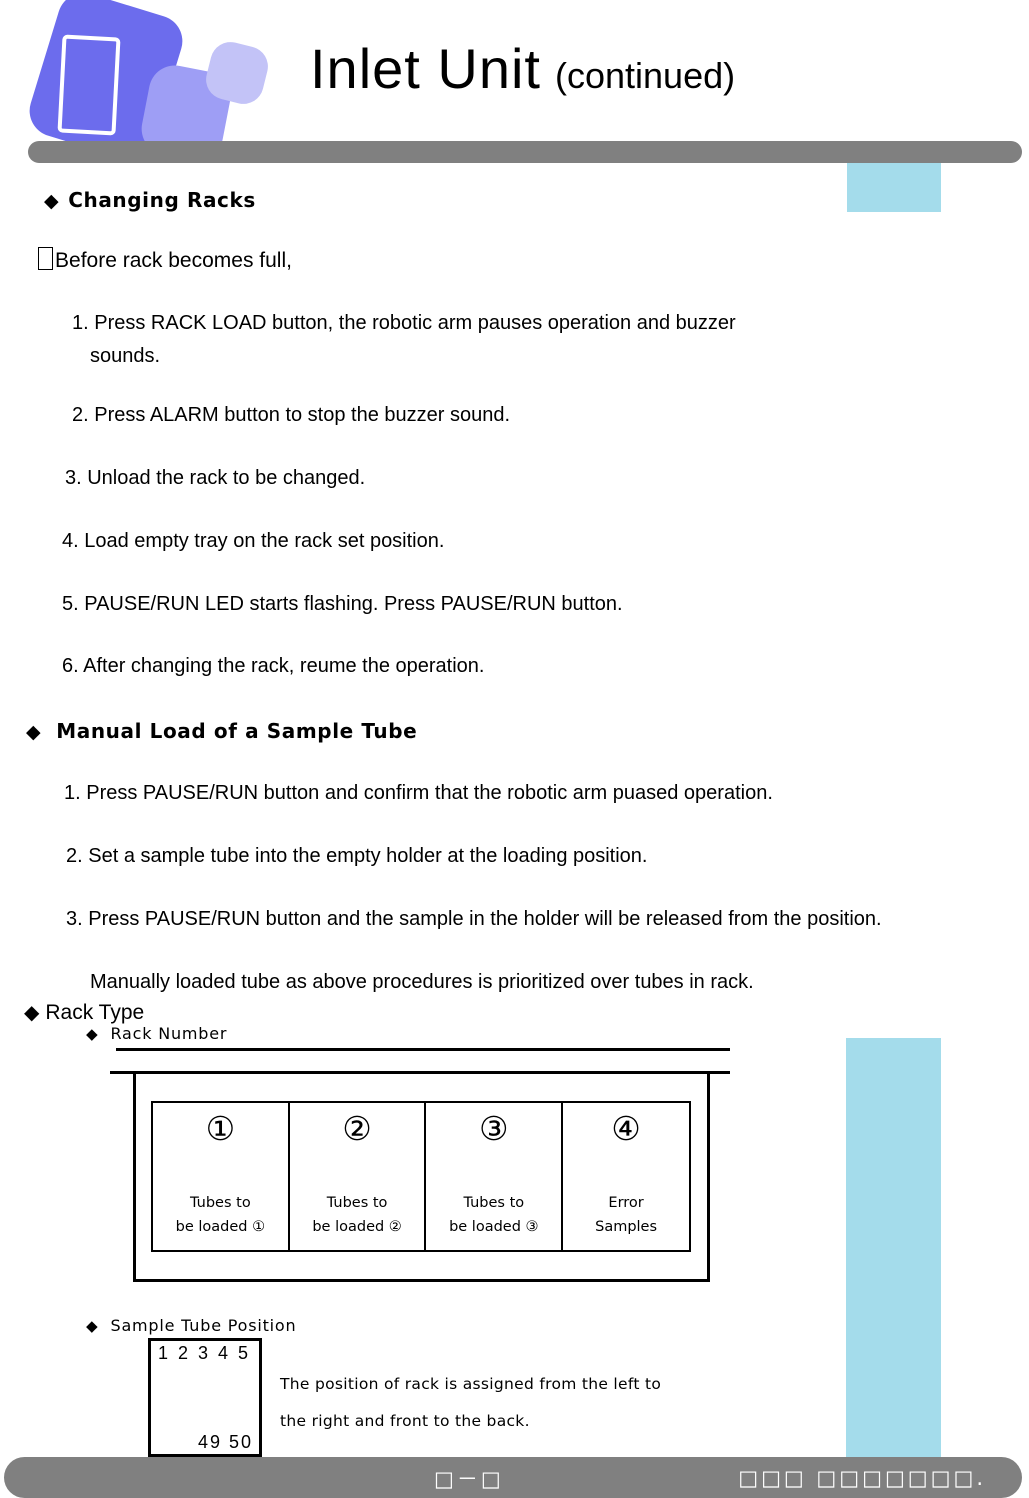 The height and width of the screenshot is (1498, 1029). I want to click on rack-cell-1-line1: Tubes to, so click(220, 1203).